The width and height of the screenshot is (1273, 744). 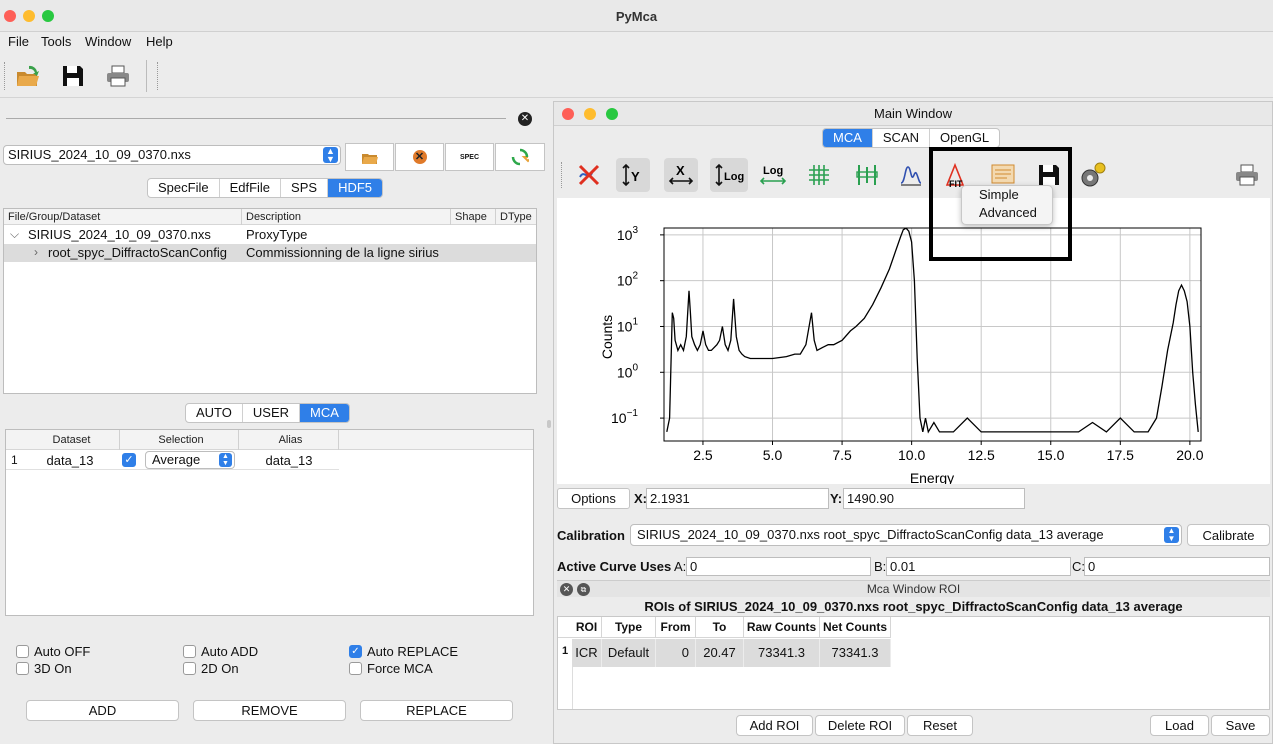 I want to click on y-autoscale-button: Y, so click(x=633, y=175).